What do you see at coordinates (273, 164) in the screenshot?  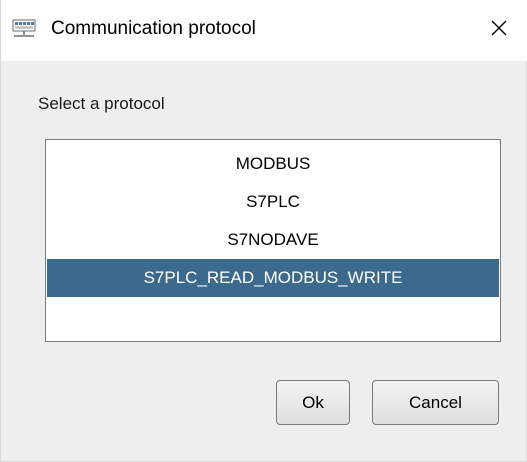 I see `protocol-item-modbus: MODBUS` at bounding box center [273, 164].